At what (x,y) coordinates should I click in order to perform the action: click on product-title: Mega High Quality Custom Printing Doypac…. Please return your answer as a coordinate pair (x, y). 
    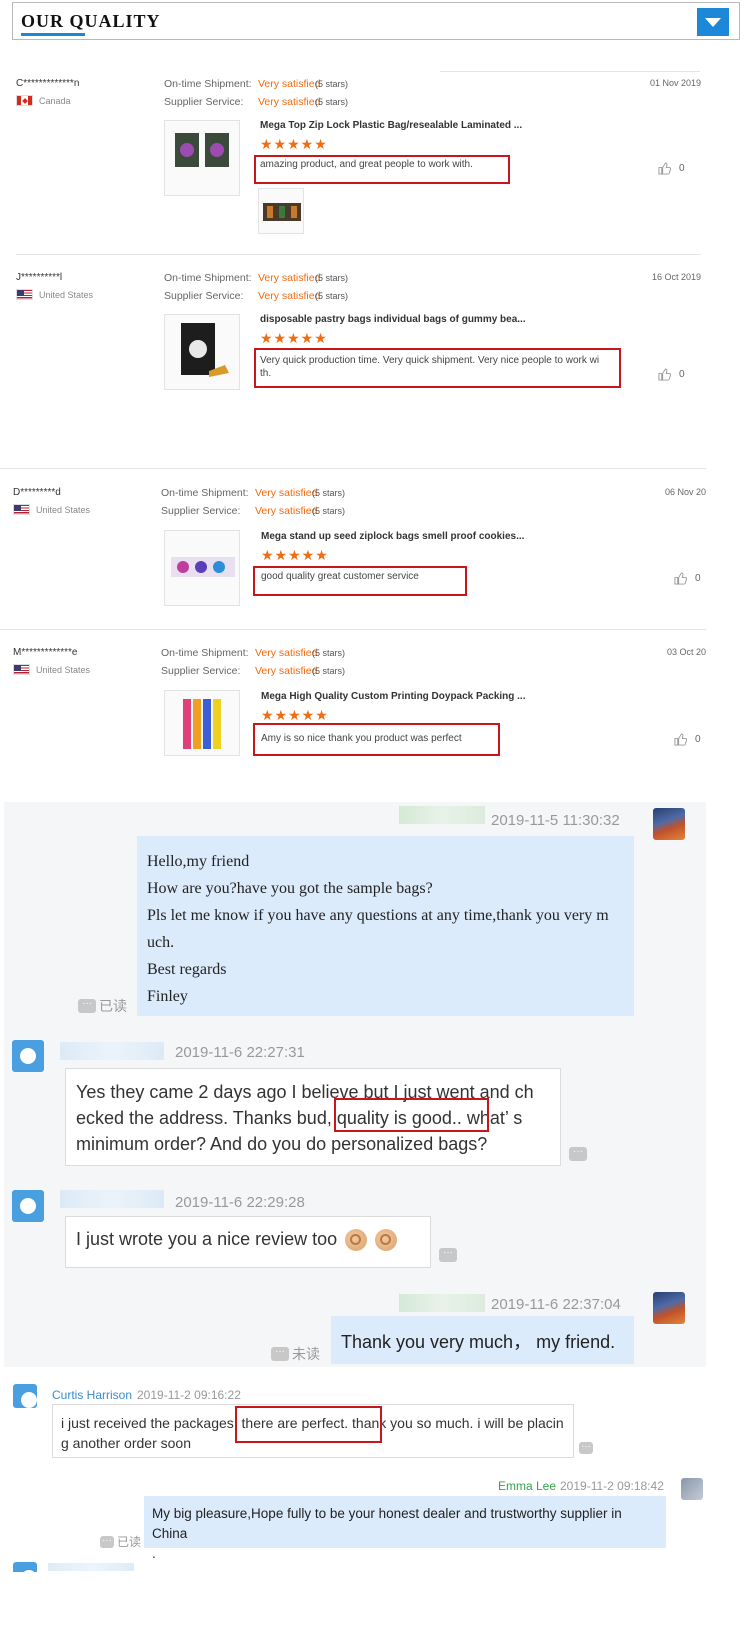
    Looking at the image, I should click on (393, 696).